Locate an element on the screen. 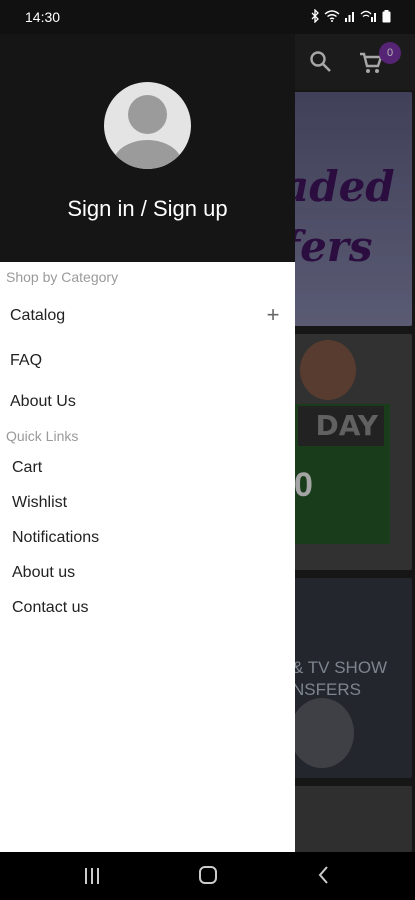 The width and height of the screenshot is (415, 900). recent-apps-button is located at coordinates (92, 876).